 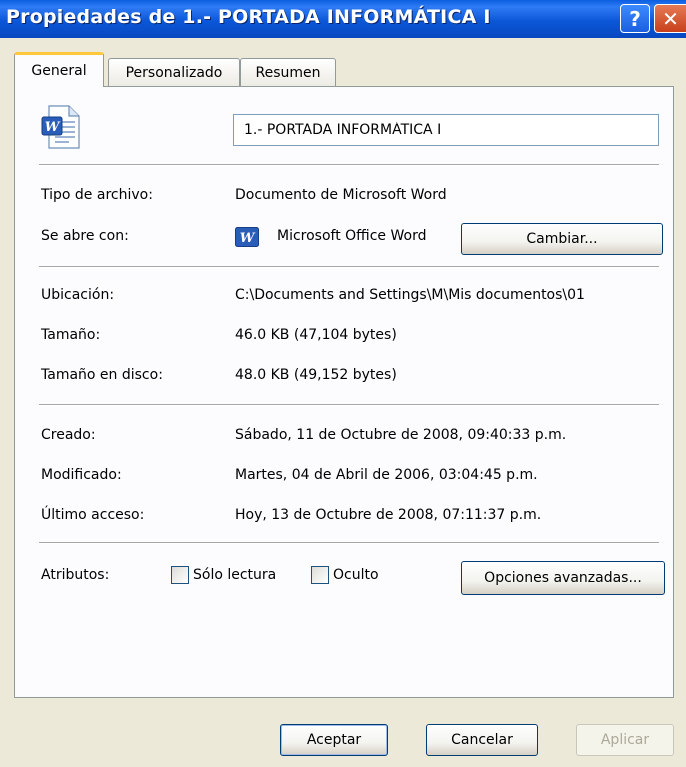 What do you see at coordinates (68, 435) in the screenshot?
I see `created-label: Creado:` at bounding box center [68, 435].